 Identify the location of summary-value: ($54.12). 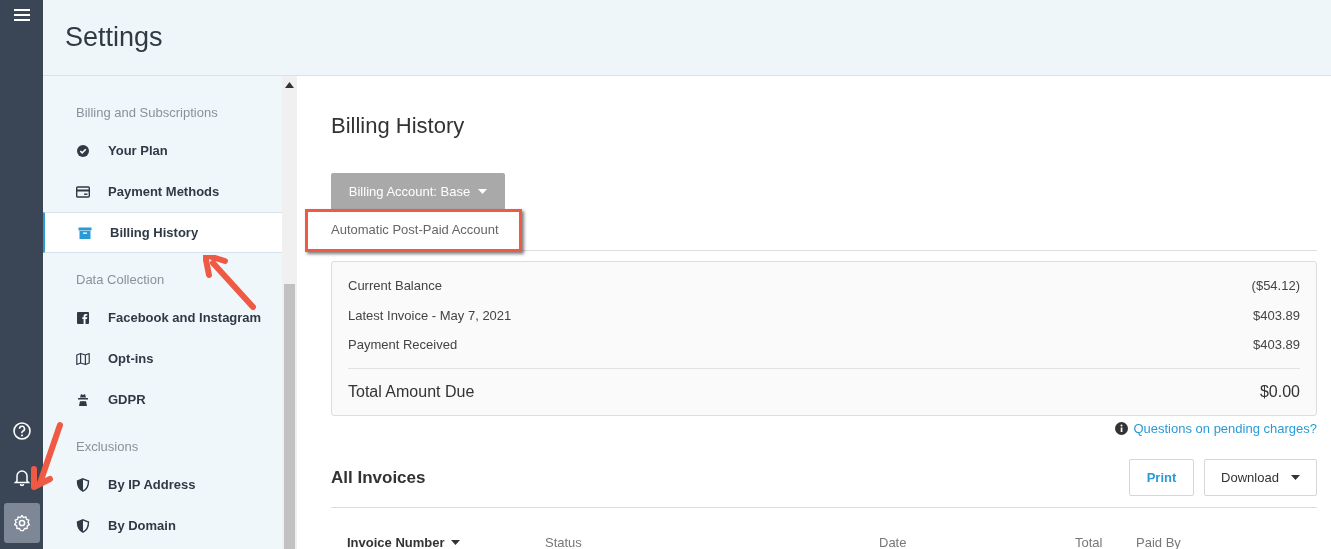
(1275, 286).